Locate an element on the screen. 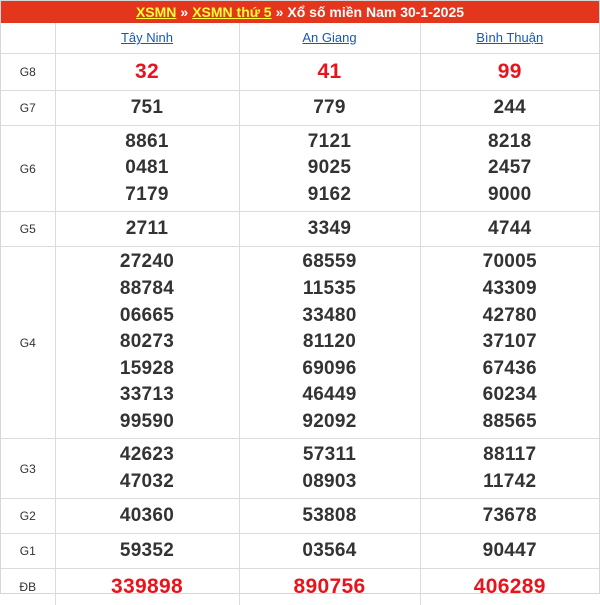  prize-label: G4 is located at coordinates (28, 343).